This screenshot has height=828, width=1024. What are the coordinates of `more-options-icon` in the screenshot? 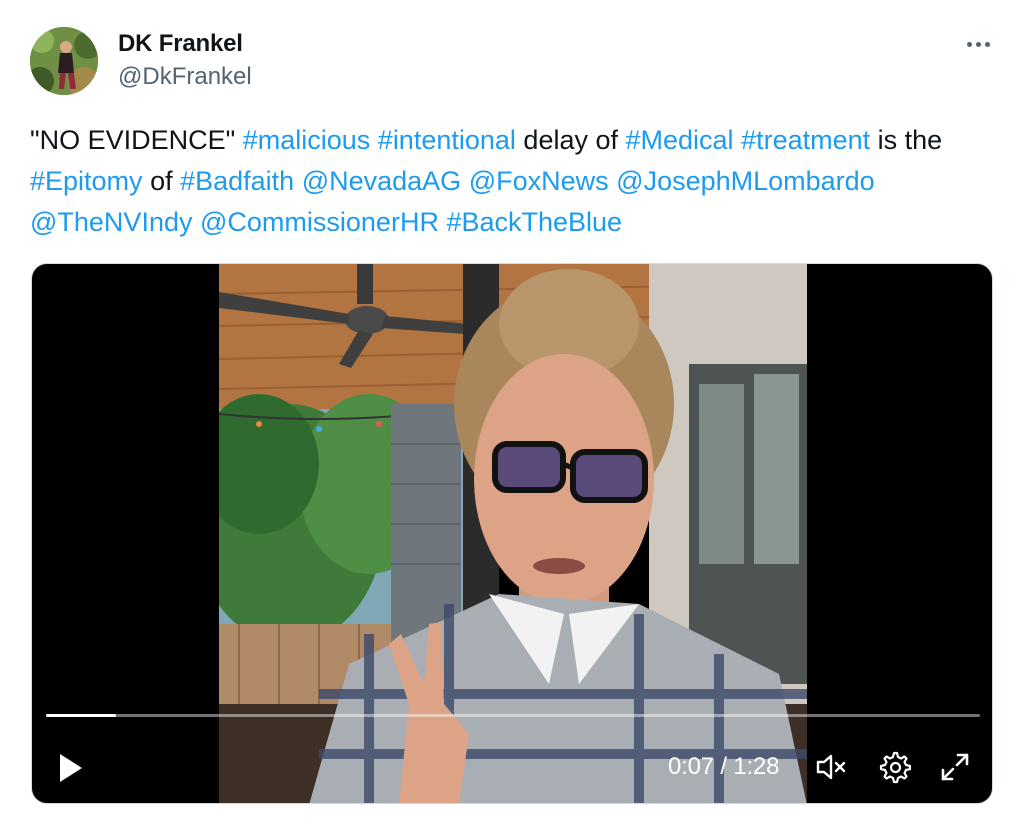 It's located at (978, 44).